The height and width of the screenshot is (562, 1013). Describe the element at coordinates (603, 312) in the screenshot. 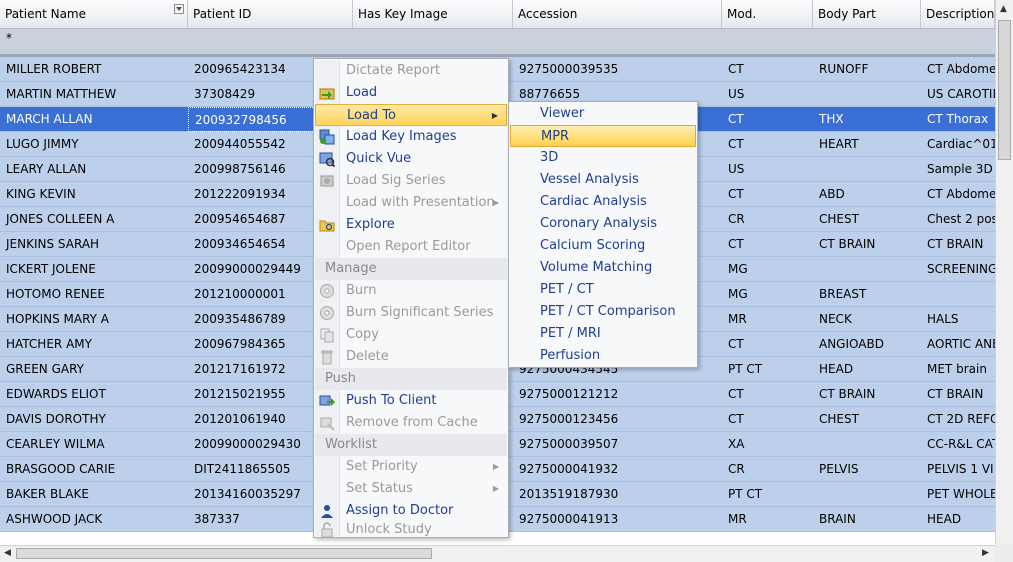

I see `submenu-item: PET / CT Comparison` at that location.